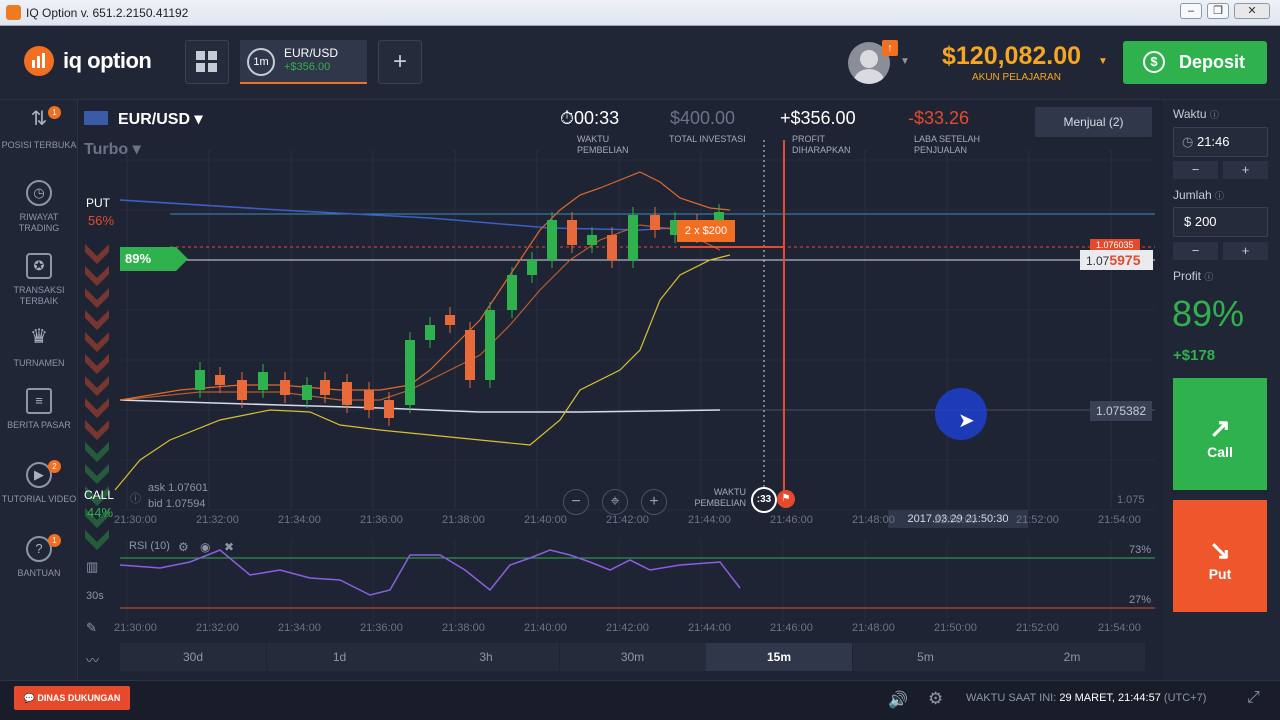  Describe the element at coordinates (430, 572) in the screenshot. I see `rsi-line` at that location.